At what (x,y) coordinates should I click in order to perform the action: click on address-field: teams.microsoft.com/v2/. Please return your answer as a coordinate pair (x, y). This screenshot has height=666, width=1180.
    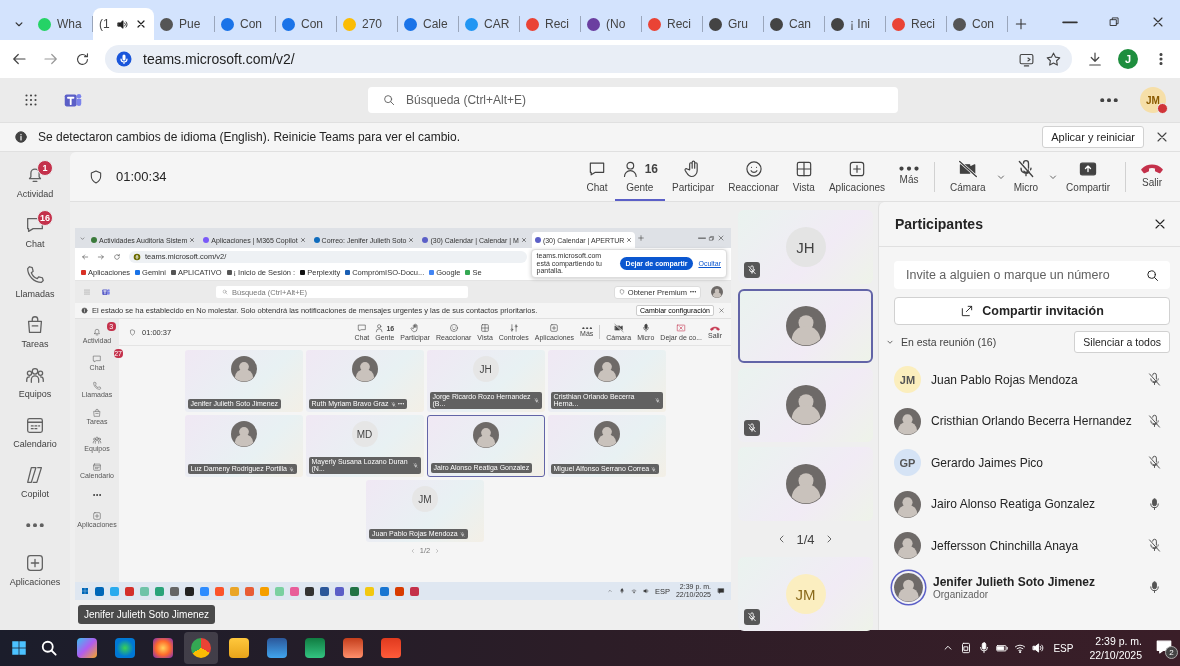
    Looking at the image, I should click on (588, 59).